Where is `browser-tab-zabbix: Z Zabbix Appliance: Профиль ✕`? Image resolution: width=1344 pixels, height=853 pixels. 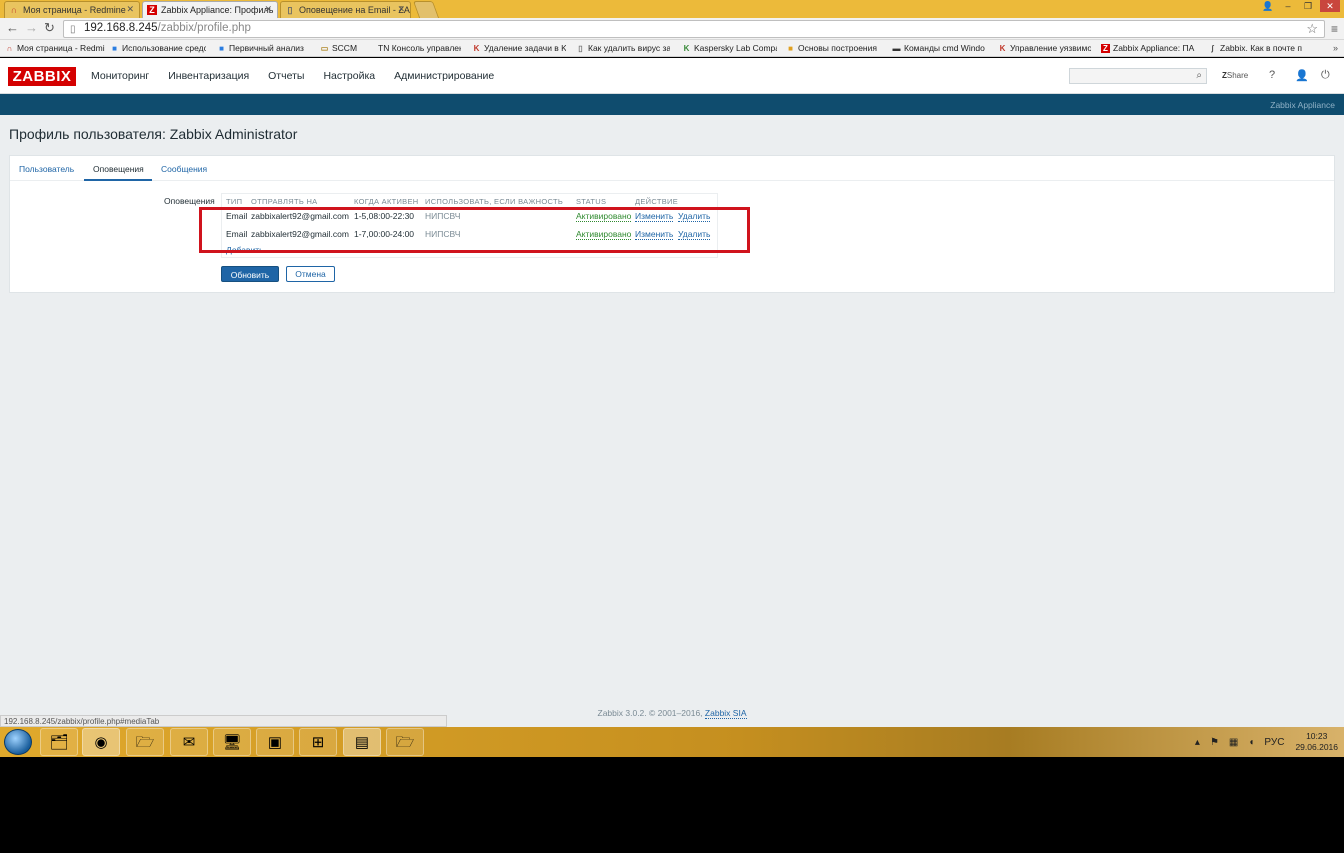 browser-tab-zabbix: Z Zabbix Appliance: Профиль ✕ is located at coordinates (210, 9).